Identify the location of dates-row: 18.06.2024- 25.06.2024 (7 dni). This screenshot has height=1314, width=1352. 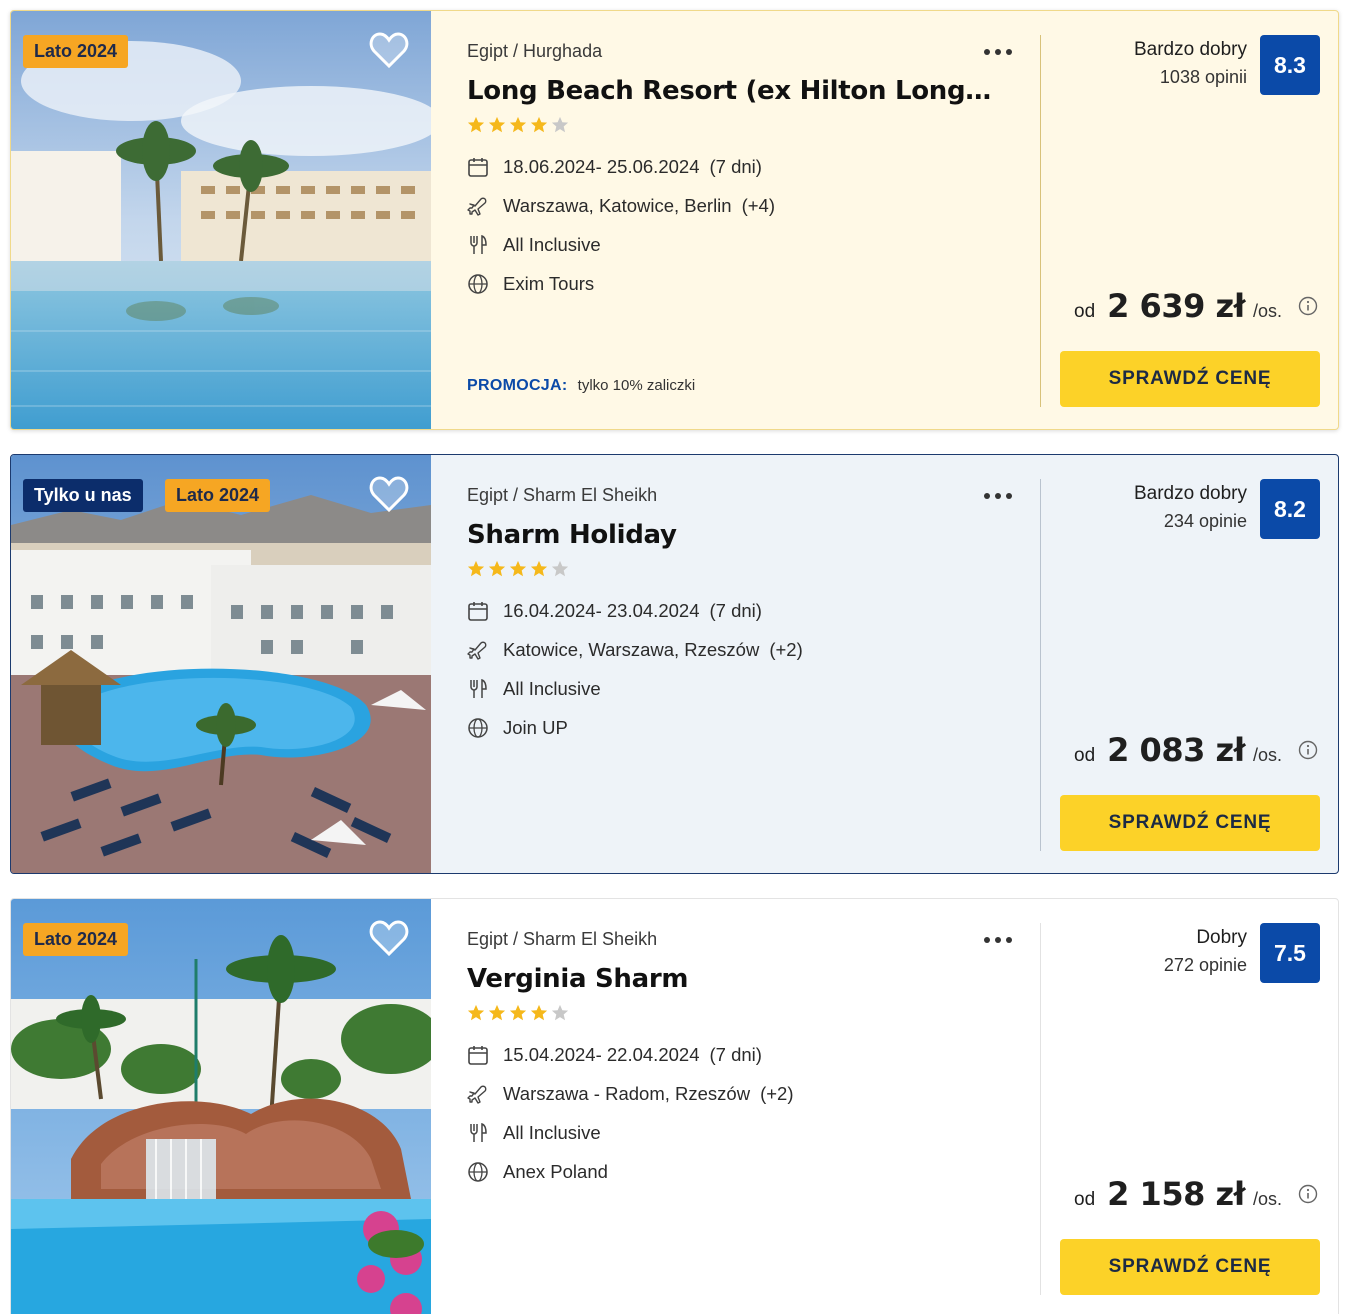
(747, 167).